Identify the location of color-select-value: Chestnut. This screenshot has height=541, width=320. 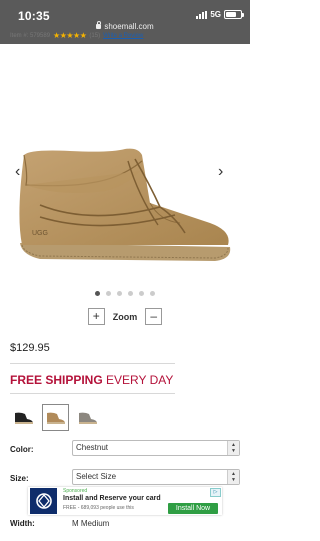
(92, 447).